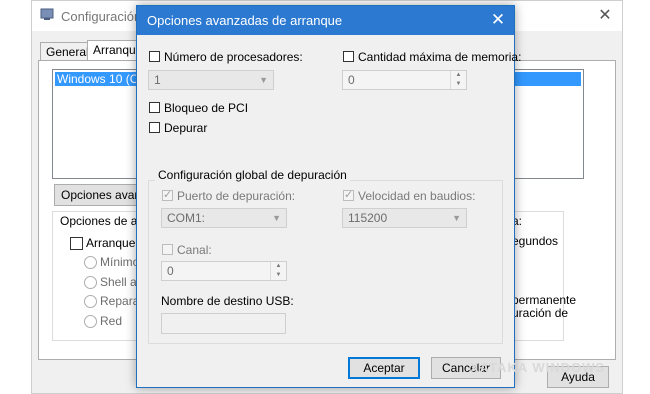 The image size is (650, 394). I want to click on debug-port-select: COM1: ▼, so click(224, 218).